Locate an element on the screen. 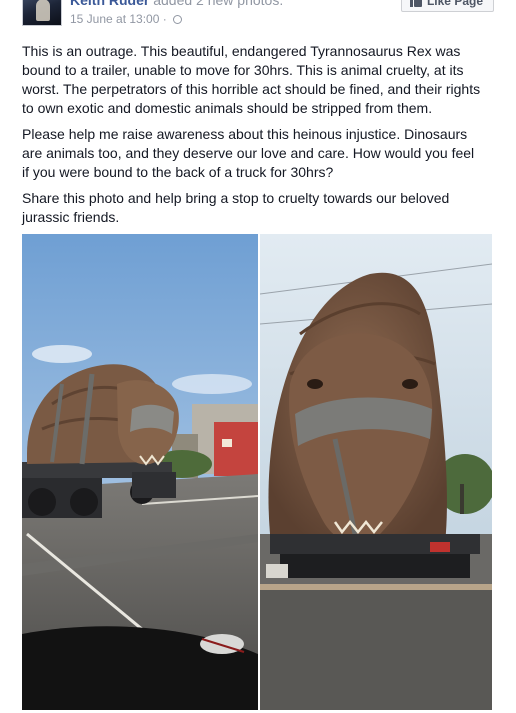  author-name-link: Keith Ruder is located at coordinates (109, 4).